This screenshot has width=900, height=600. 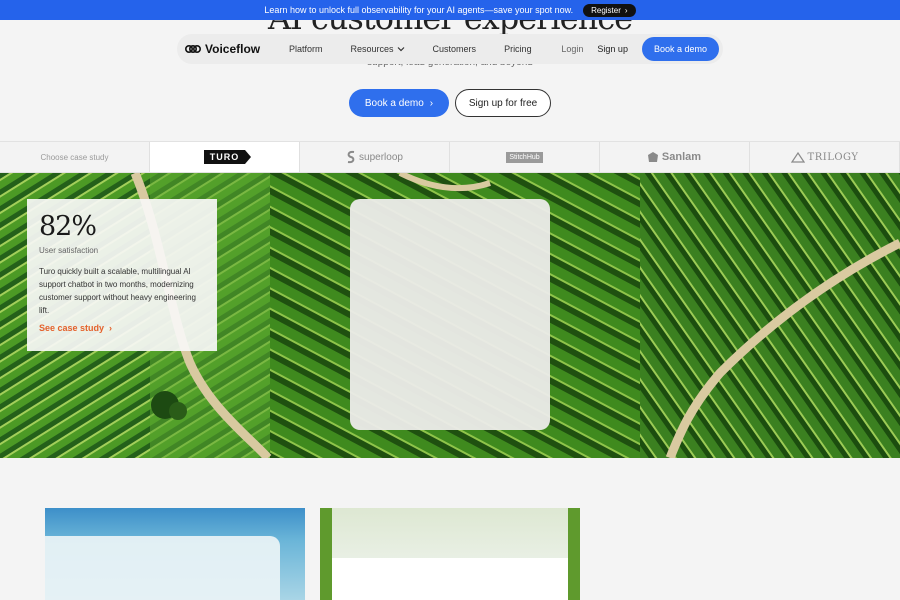 What do you see at coordinates (833, 157) in the screenshot?
I see `trilogy-name: TRILOGY` at bounding box center [833, 157].